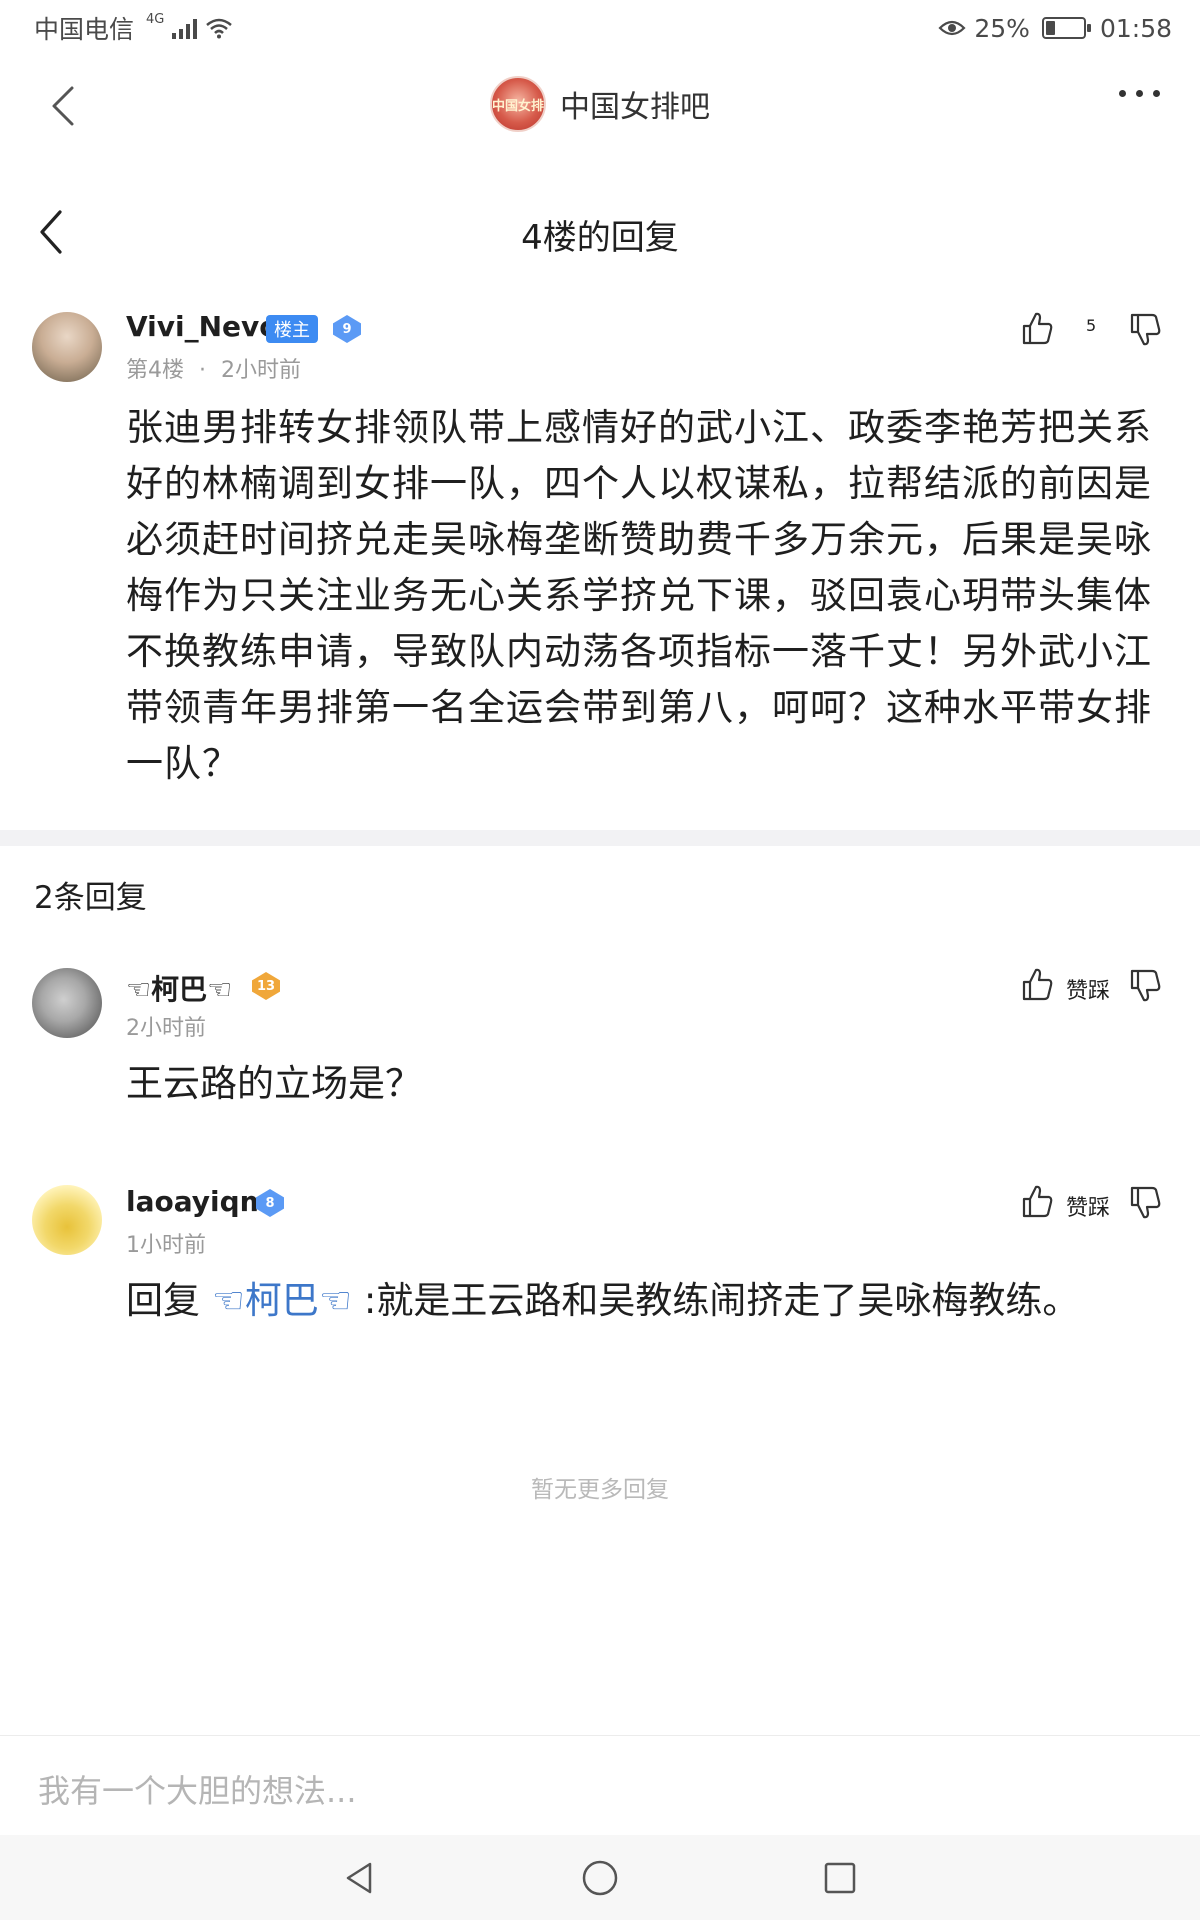 The height and width of the screenshot is (1920, 1200). Describe the element at coordinates (185, 28) in the screenshot. I see `signal-icon` at that location.